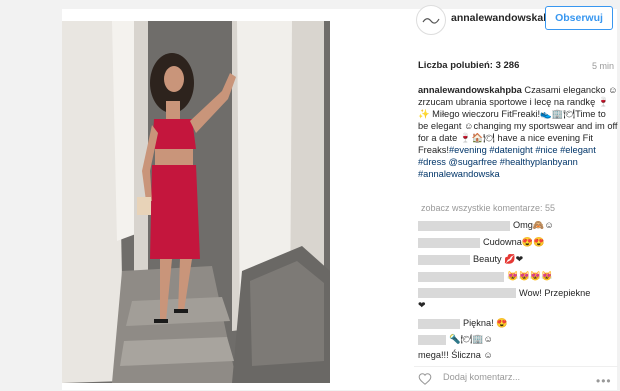 This screenshot has width=620, height=391. I want to click on comment-text: Beauty 💋❤, so click(498, 259).